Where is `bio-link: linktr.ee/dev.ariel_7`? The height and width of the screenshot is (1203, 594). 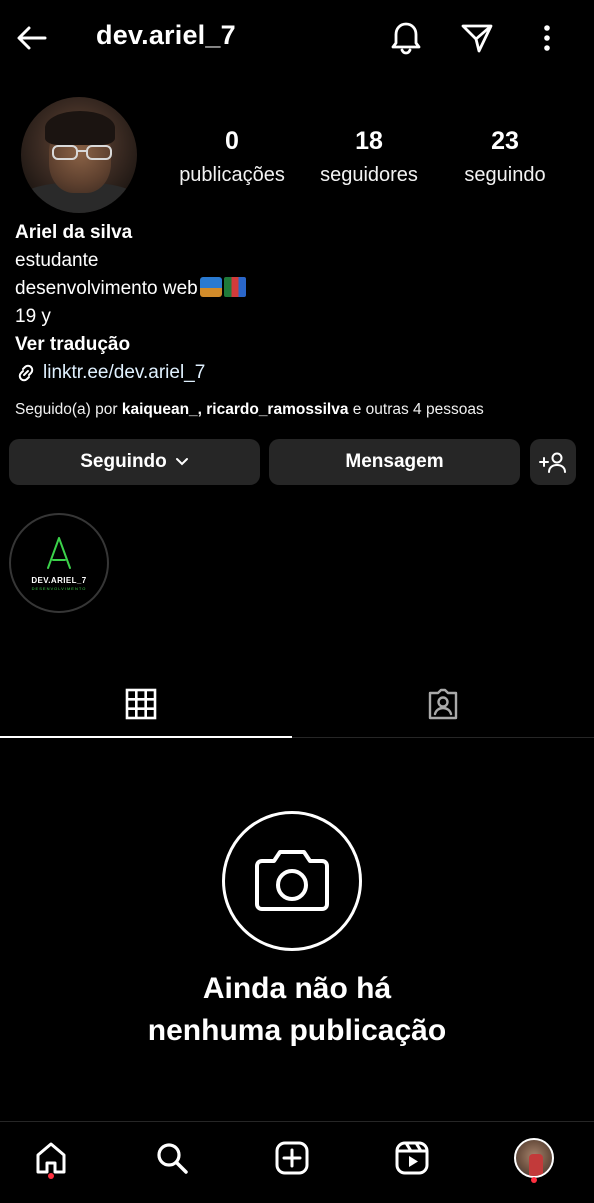 bio-link: linktr.ee/dev.ariel_7 is located at coordinates (130, 373).